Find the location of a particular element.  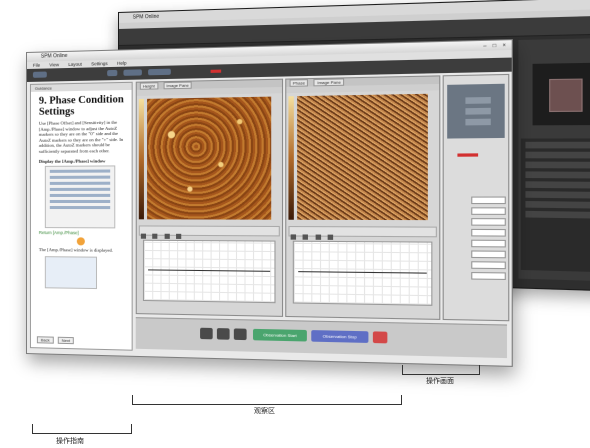

operate-annotation: 操作画面 is located at coordinates (440, 381).